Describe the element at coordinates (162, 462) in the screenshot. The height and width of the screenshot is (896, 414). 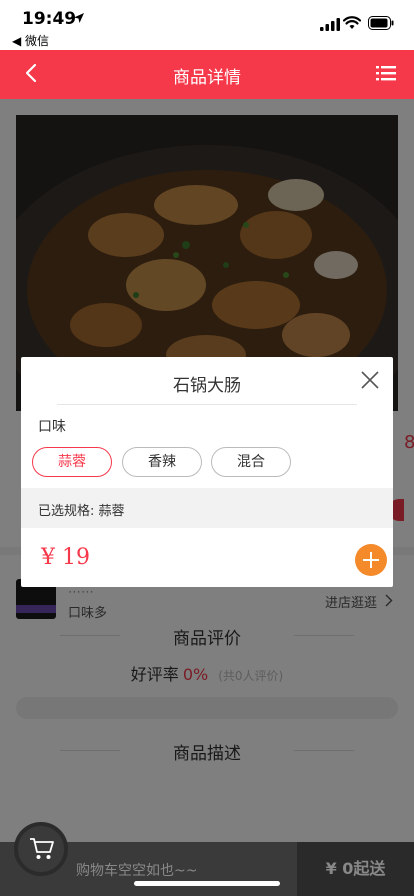
I see `option-spicy: 香辣` at that location.